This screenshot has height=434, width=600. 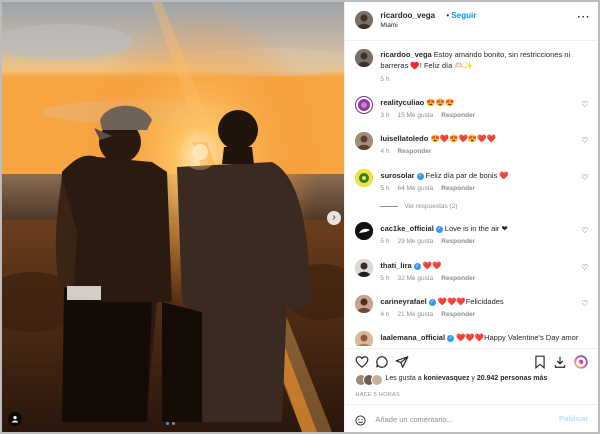 I want to click on comment-meta: 5 h 32 Me gusta Responder, so click(x=427, y=278).